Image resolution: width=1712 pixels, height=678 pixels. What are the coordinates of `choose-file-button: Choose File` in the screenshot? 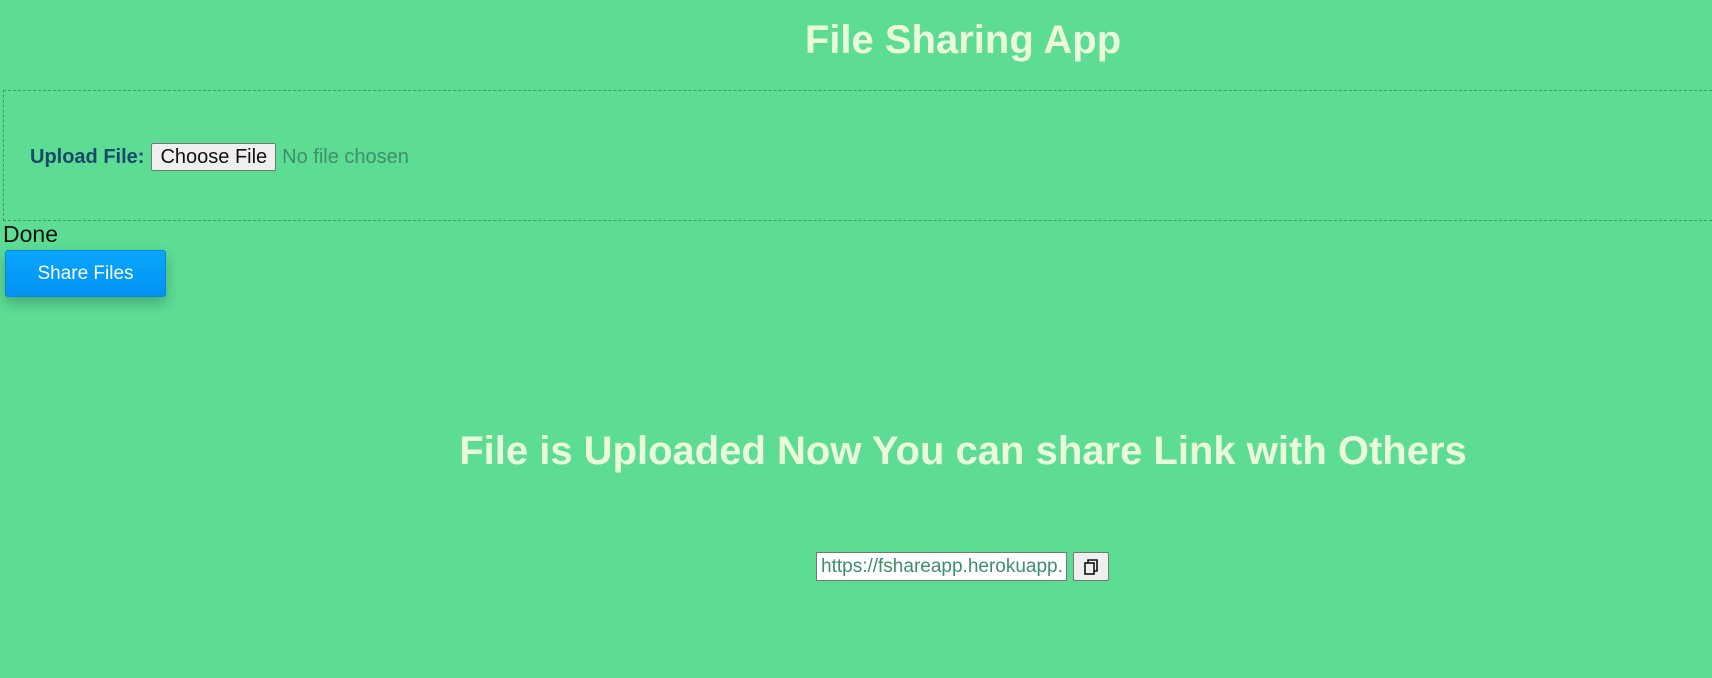 It's located at (214, 157).